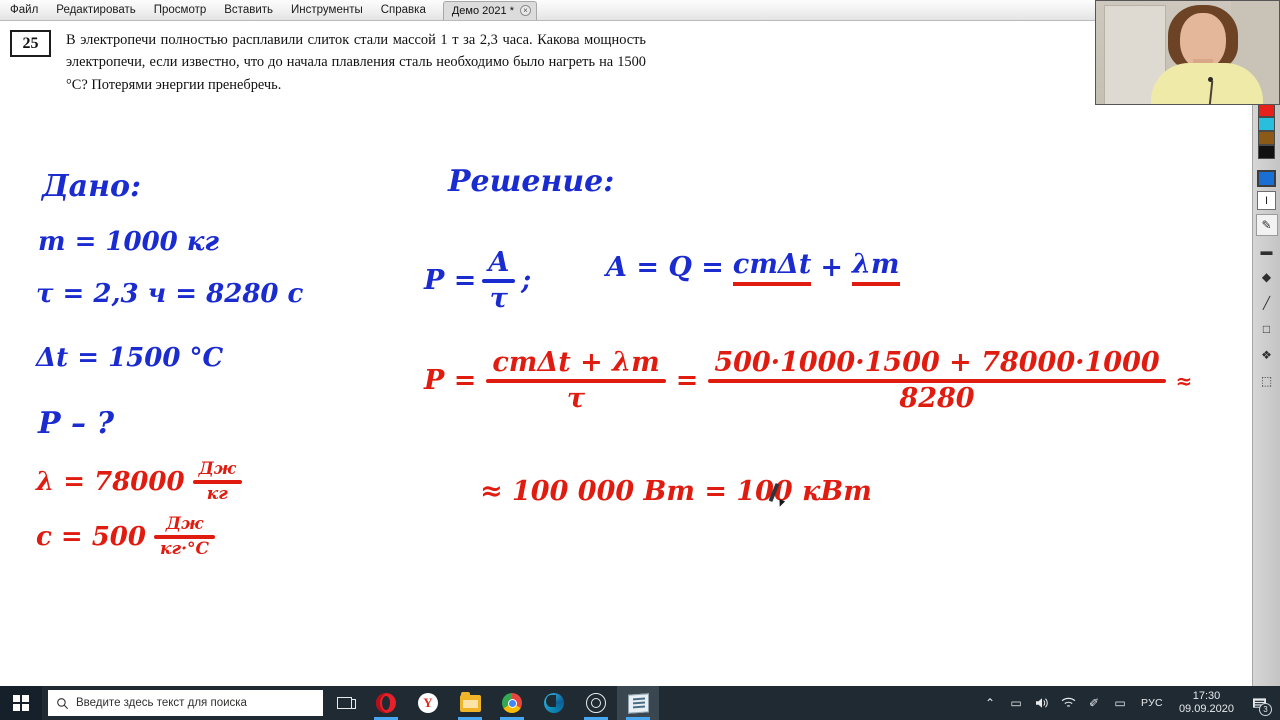 This screenshot has height=720, width=1280. I want to click on taskbar-obs, so click(596, 703).